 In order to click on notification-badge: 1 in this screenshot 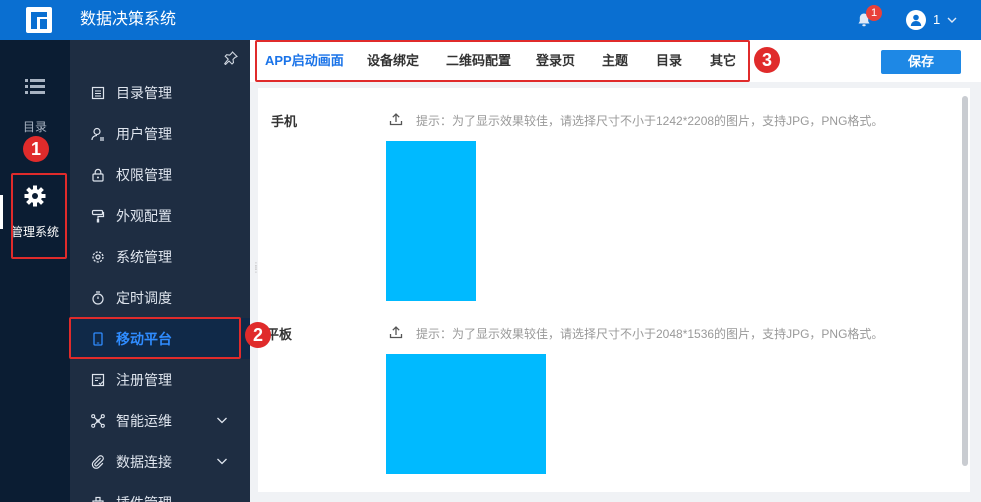, I will do `click(874, 13)`.